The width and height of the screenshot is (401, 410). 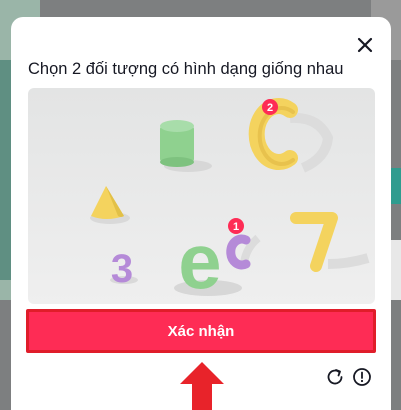 I want to click on captcha-title: Chọn 2 đối tượng có hình dạng giống nhau, so click(x=186, y=69).